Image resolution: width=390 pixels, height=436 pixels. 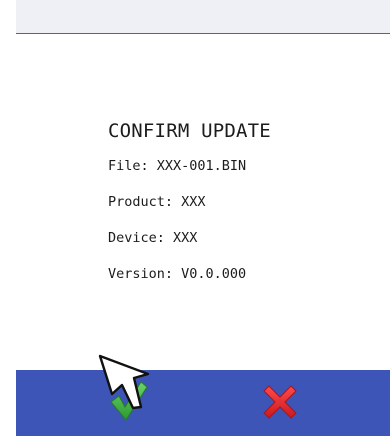 What do you see at coordinates (203, 403) in the screenshot?
I see `action-bar` at bounding box center [203, 403].